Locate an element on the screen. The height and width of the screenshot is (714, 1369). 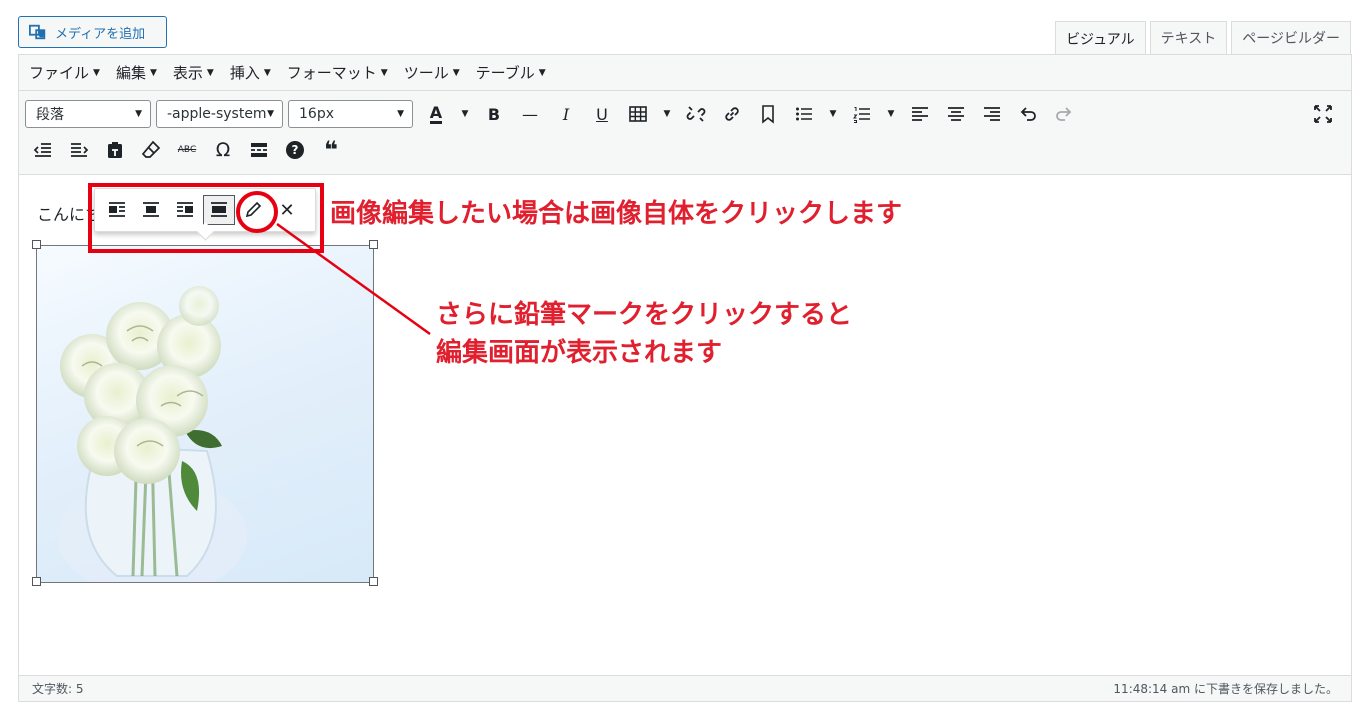
italic-button: I is located at coordinates (566, 114).